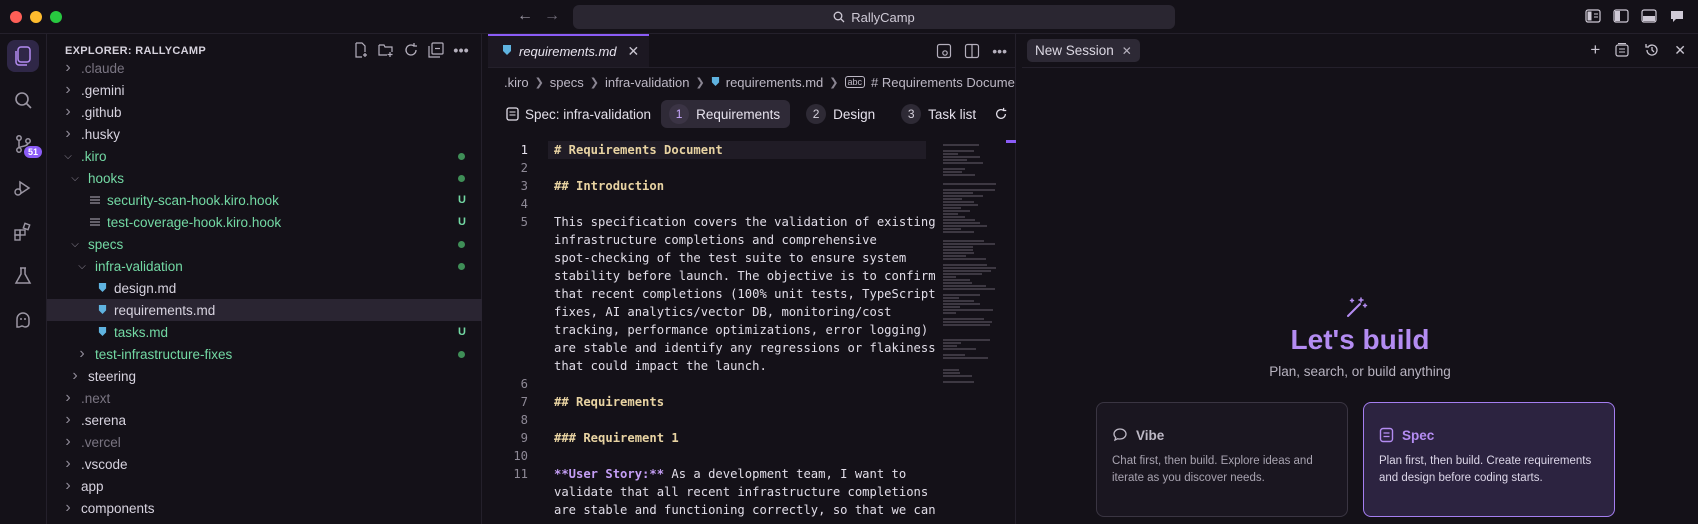  Describe the element at coordinates (16, 17) in the screenshot. I see `close-window-button` at that location.